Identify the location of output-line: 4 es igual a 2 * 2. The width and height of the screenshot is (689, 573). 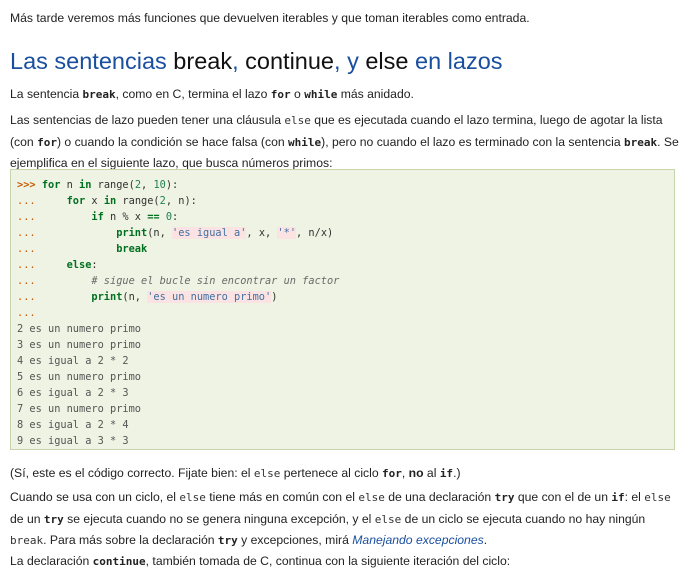
(73, 361).